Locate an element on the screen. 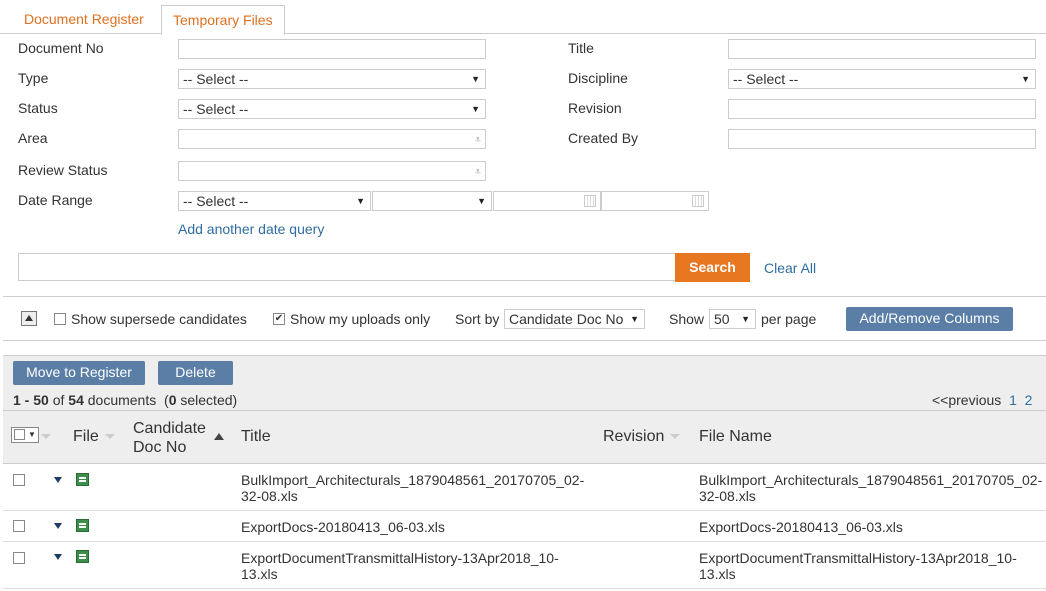  row-title-line: 13.xls is located at coordinates (259, 574).